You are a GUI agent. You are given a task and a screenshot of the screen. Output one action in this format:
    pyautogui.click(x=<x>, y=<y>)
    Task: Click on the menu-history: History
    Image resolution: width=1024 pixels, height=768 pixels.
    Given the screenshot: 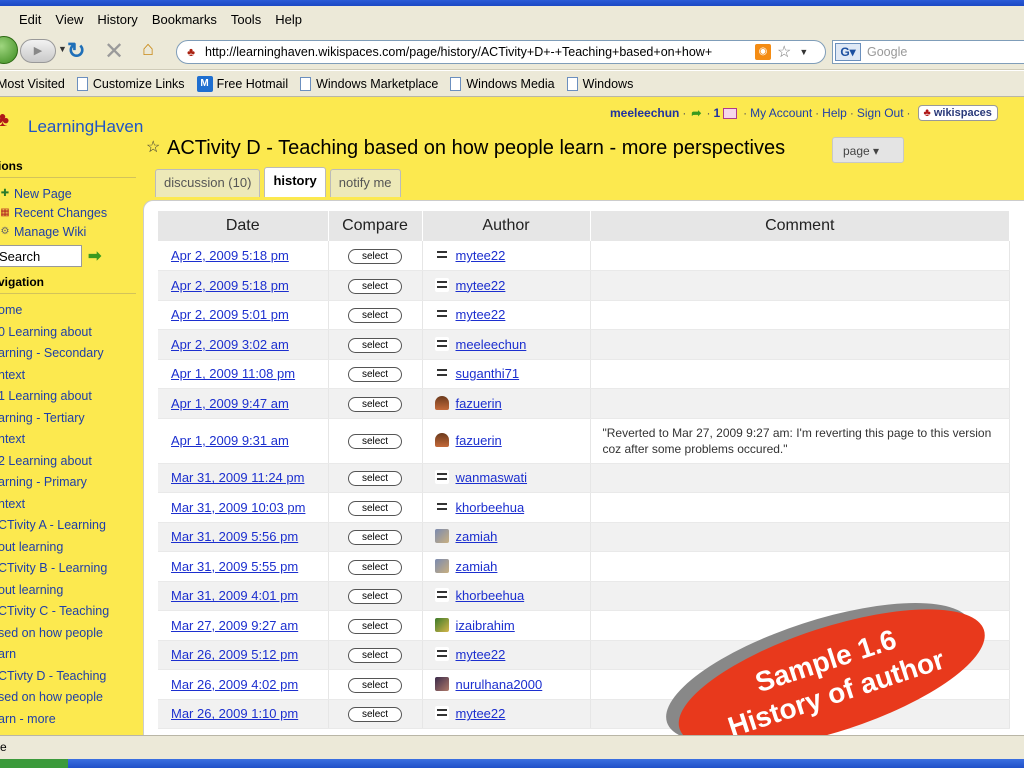 What is the action you would take?
    pyautogui.click(x=117, y=19)
    